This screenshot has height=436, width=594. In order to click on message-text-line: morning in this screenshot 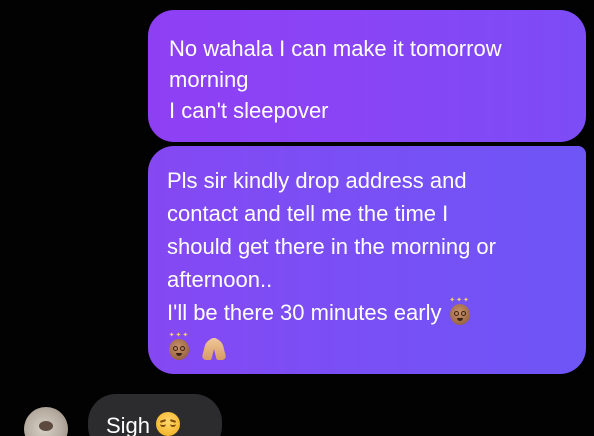, I will do `click(209, 79)`.